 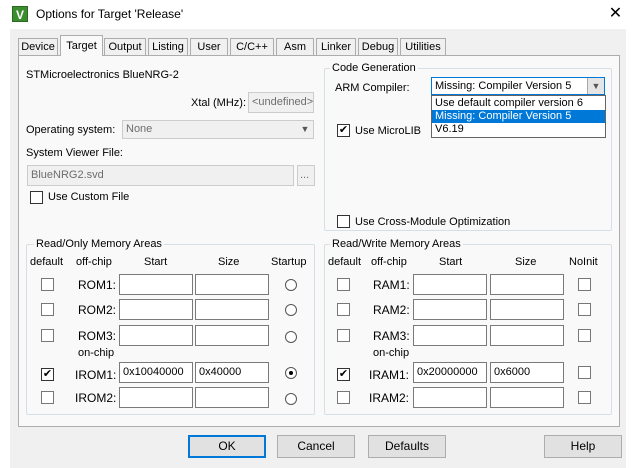 I want to click on tab-target: Target, so click(x=81, y=45).